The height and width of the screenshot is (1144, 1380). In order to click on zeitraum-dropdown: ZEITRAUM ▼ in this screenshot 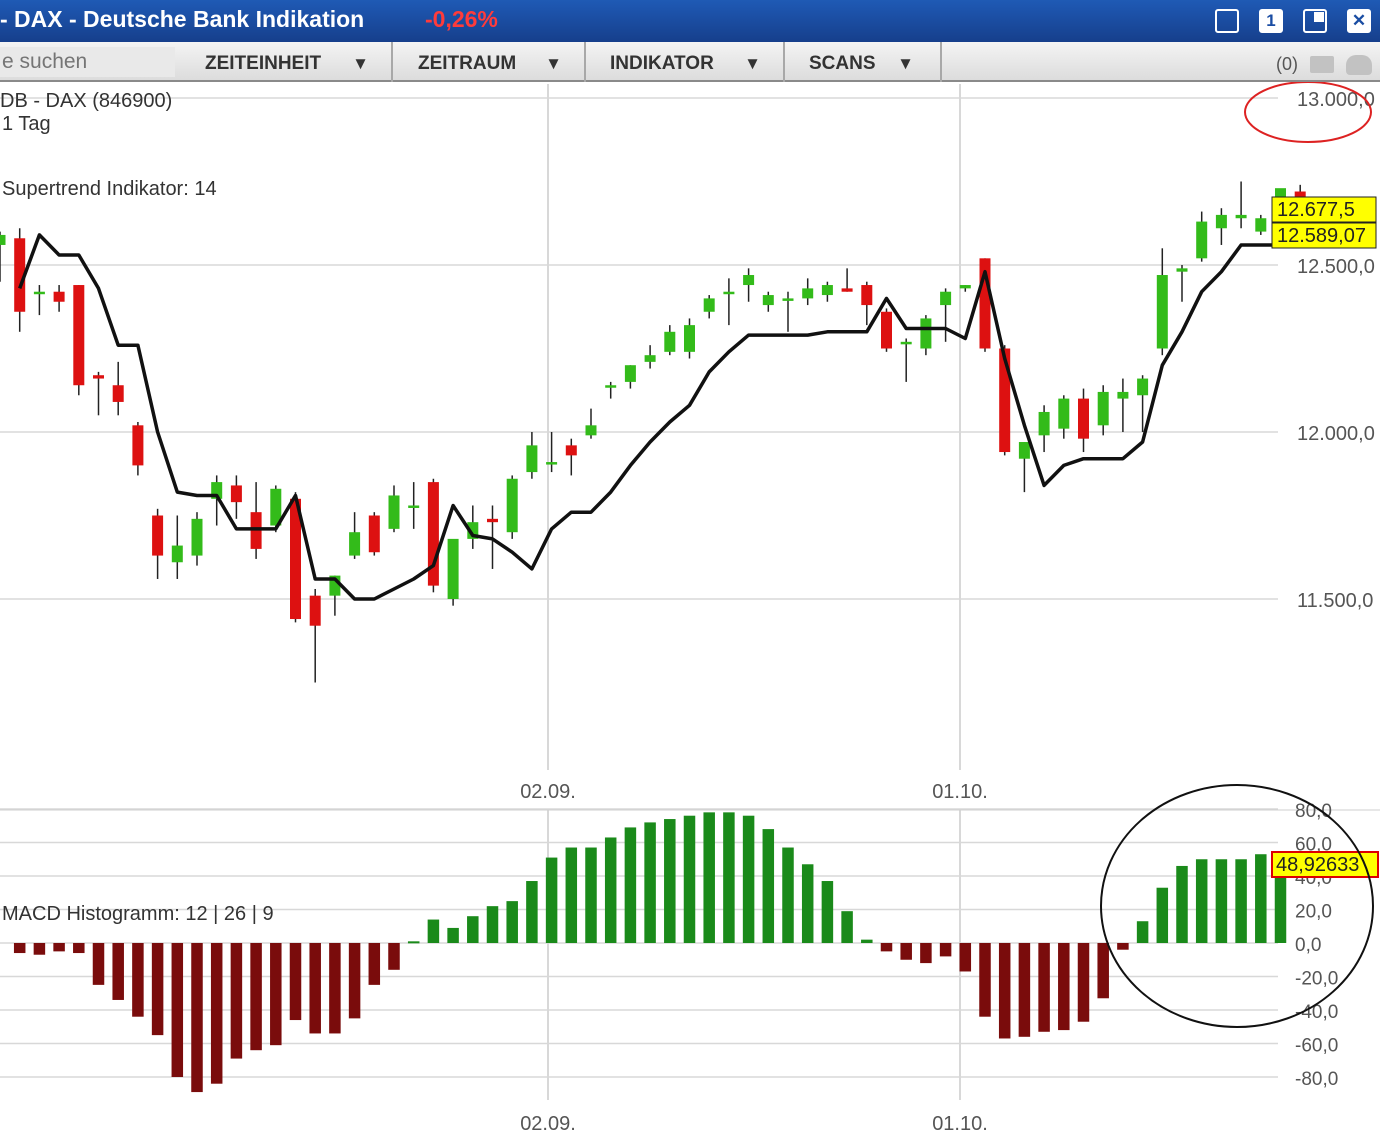, I will do `click(489, 62)`.